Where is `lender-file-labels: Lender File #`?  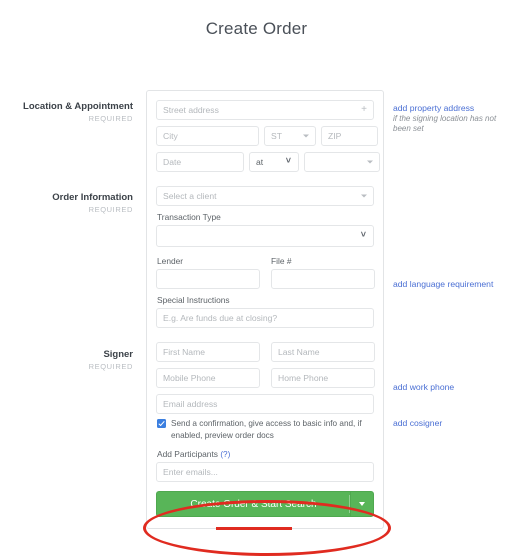
lender-file-labels: Lender File # is located at coordinates (265, 261).